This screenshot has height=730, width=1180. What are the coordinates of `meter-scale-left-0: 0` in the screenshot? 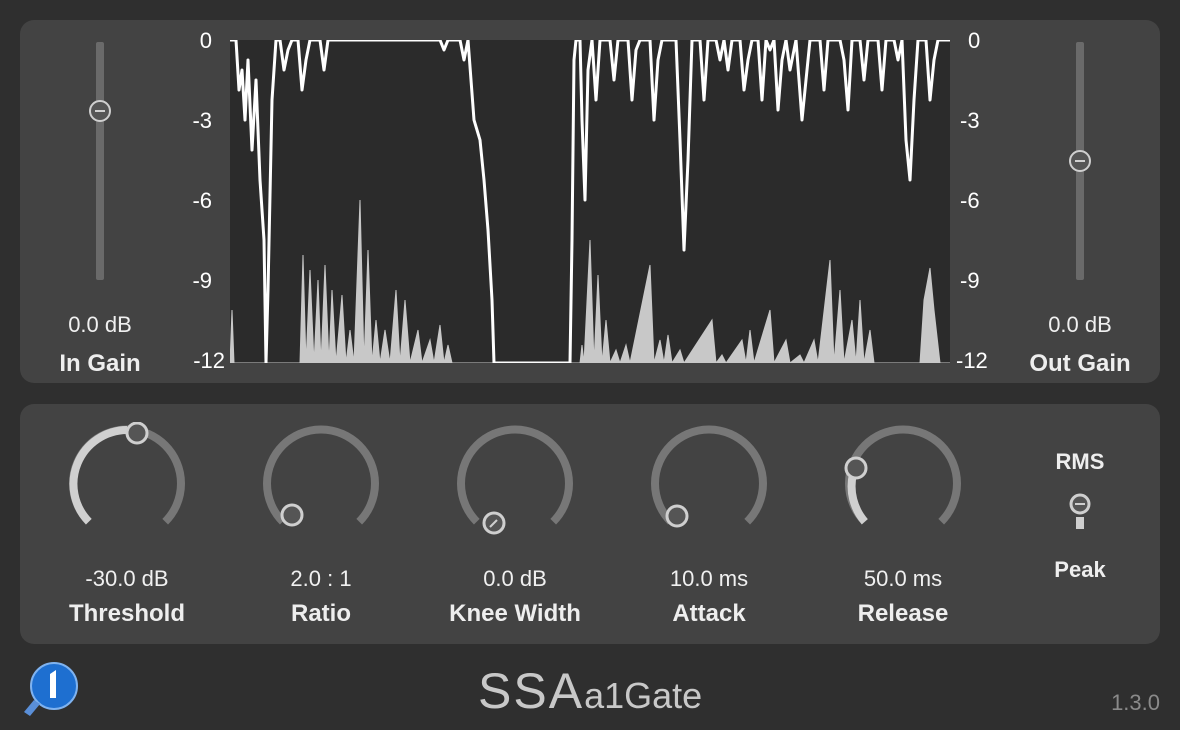 It's located at (205, 40).